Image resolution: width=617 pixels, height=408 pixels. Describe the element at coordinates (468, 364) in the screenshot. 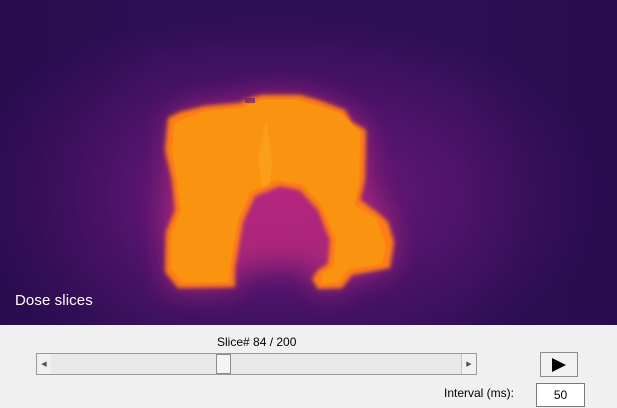

I see `slider-right-arrow-icon: ▶` at that location.